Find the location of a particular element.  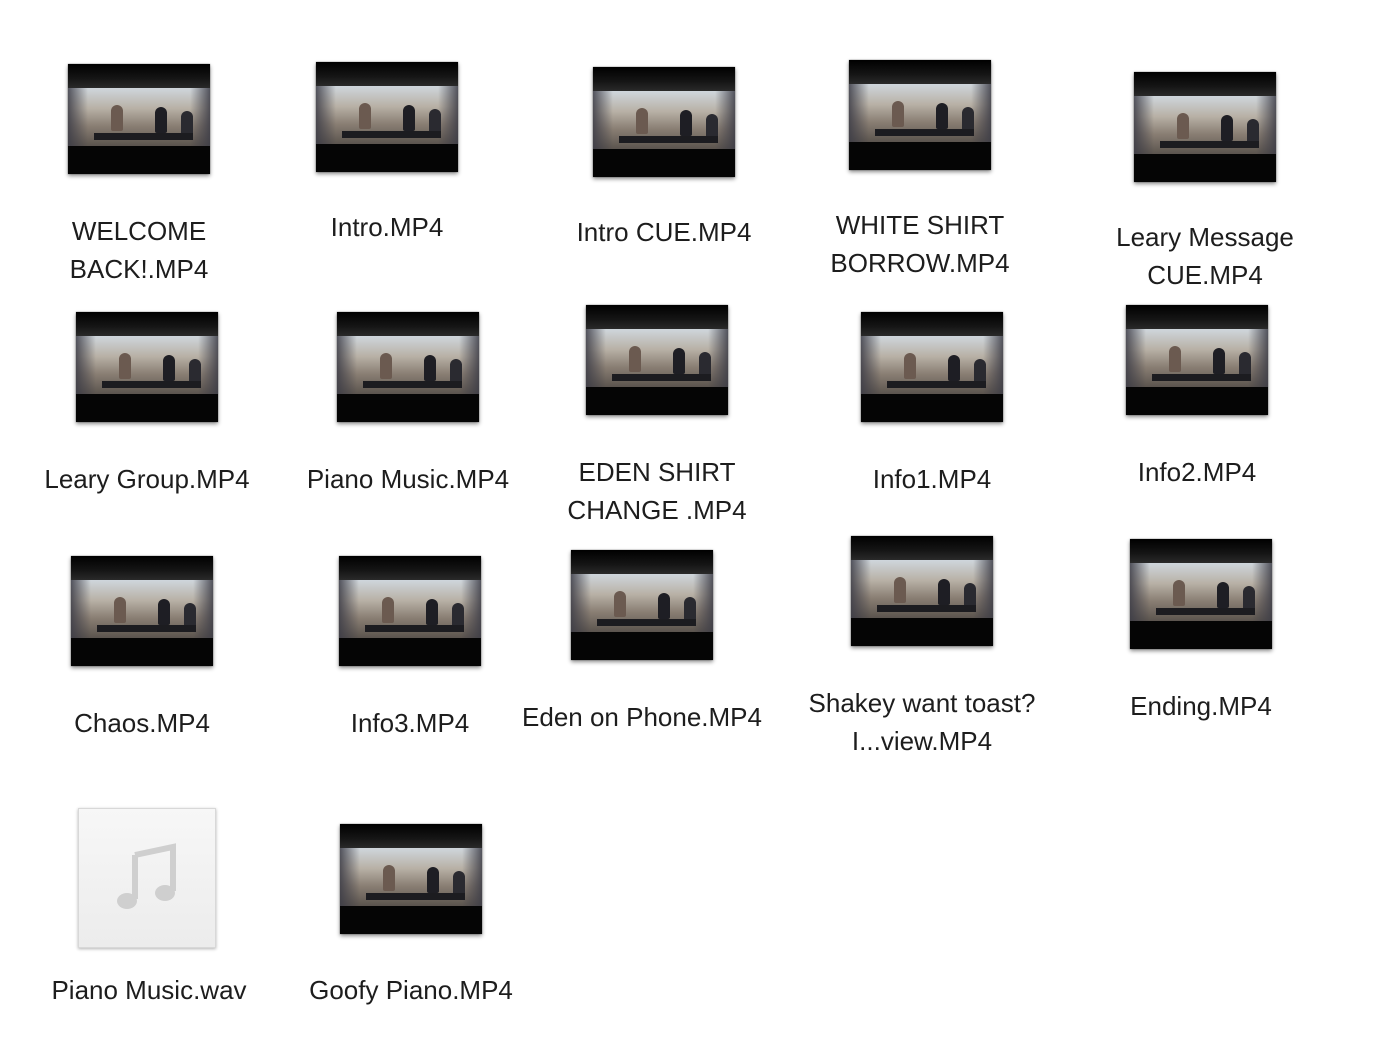

file-name-label: Intro.MP4 is located at coordinates (387, 227).